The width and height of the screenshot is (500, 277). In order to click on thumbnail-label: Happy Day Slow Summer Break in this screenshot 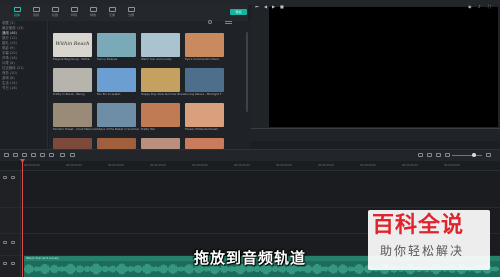, I will do `click(163, 94)`.